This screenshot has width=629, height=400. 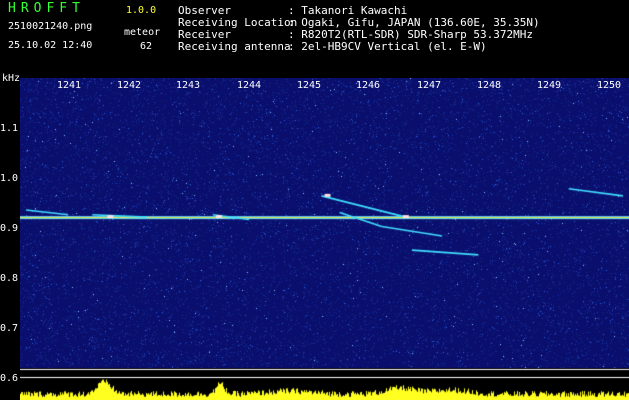 I want to click on y-tick-label: 0.8, so click(x=9, y=278).